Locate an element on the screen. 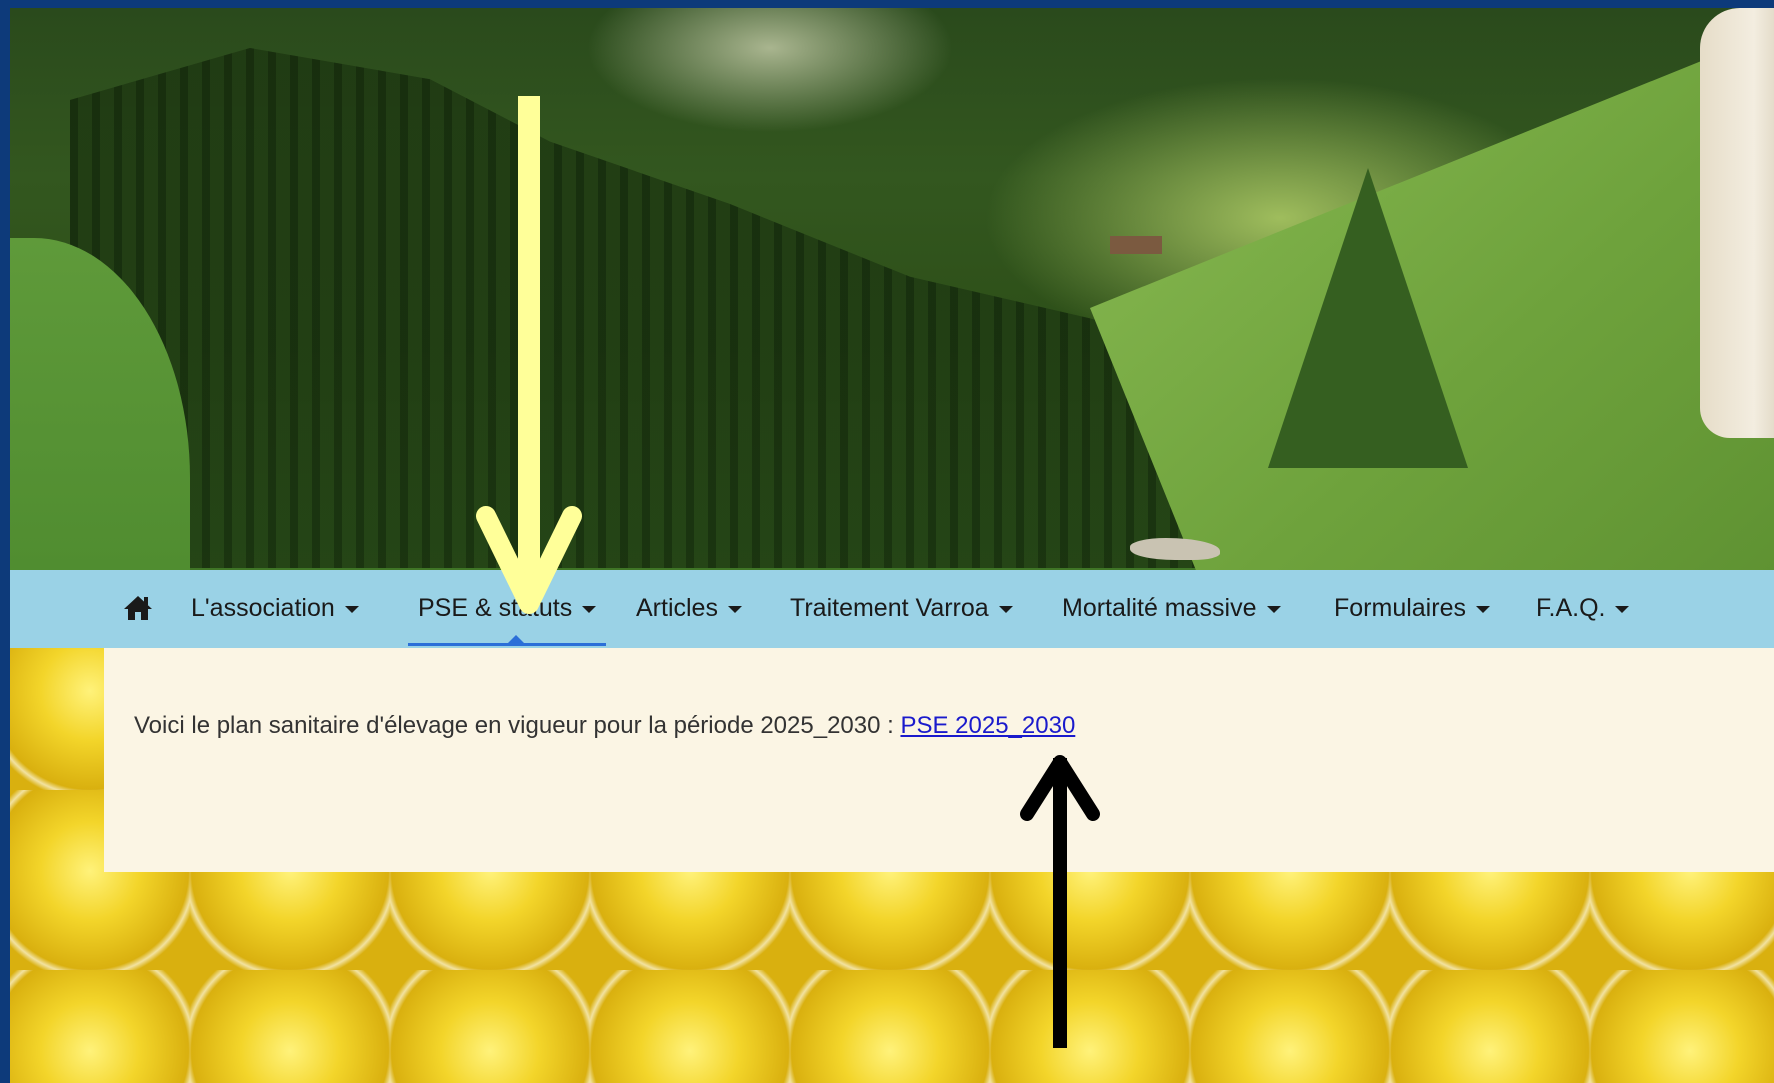 This screenshot has height=1083, width=1774. home-icon is located at coordinates (138, 608).